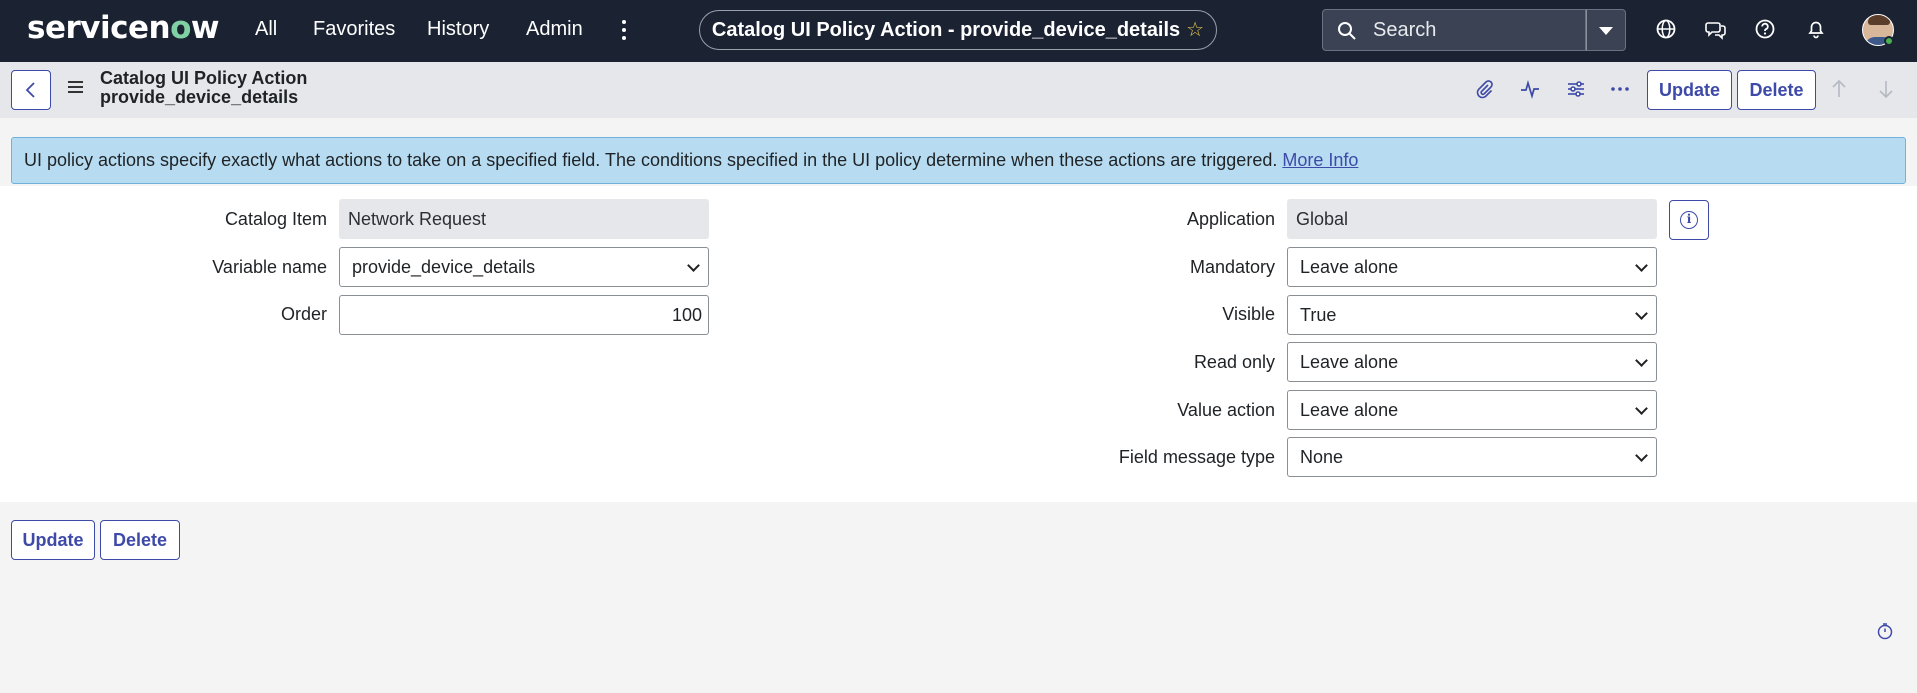 The height and width of the screenshot is (693, 1917). Describe the element at coordinates (266, 29) in the screenshot. I see `nav-all: All` at that location.